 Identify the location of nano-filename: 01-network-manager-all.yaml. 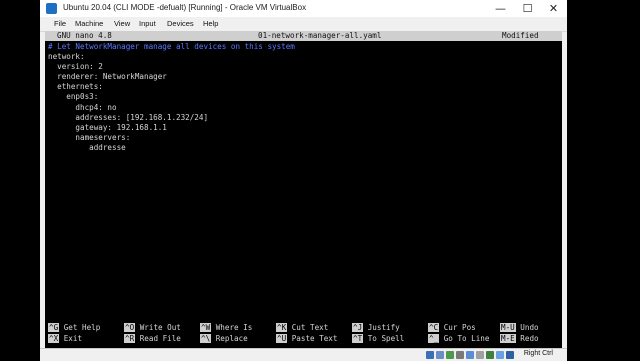
(320, 35).